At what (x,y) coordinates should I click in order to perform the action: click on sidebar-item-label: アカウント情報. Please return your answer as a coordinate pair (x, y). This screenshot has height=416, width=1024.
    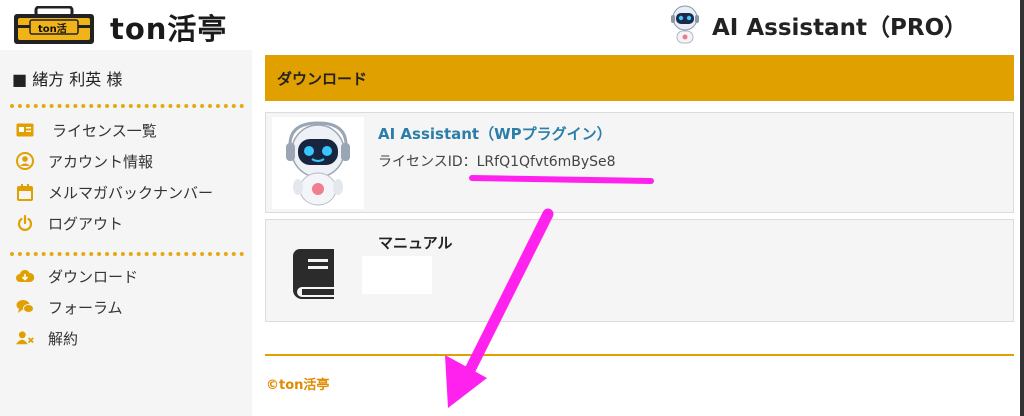
    Looking at the image, I should click on (101, 161).